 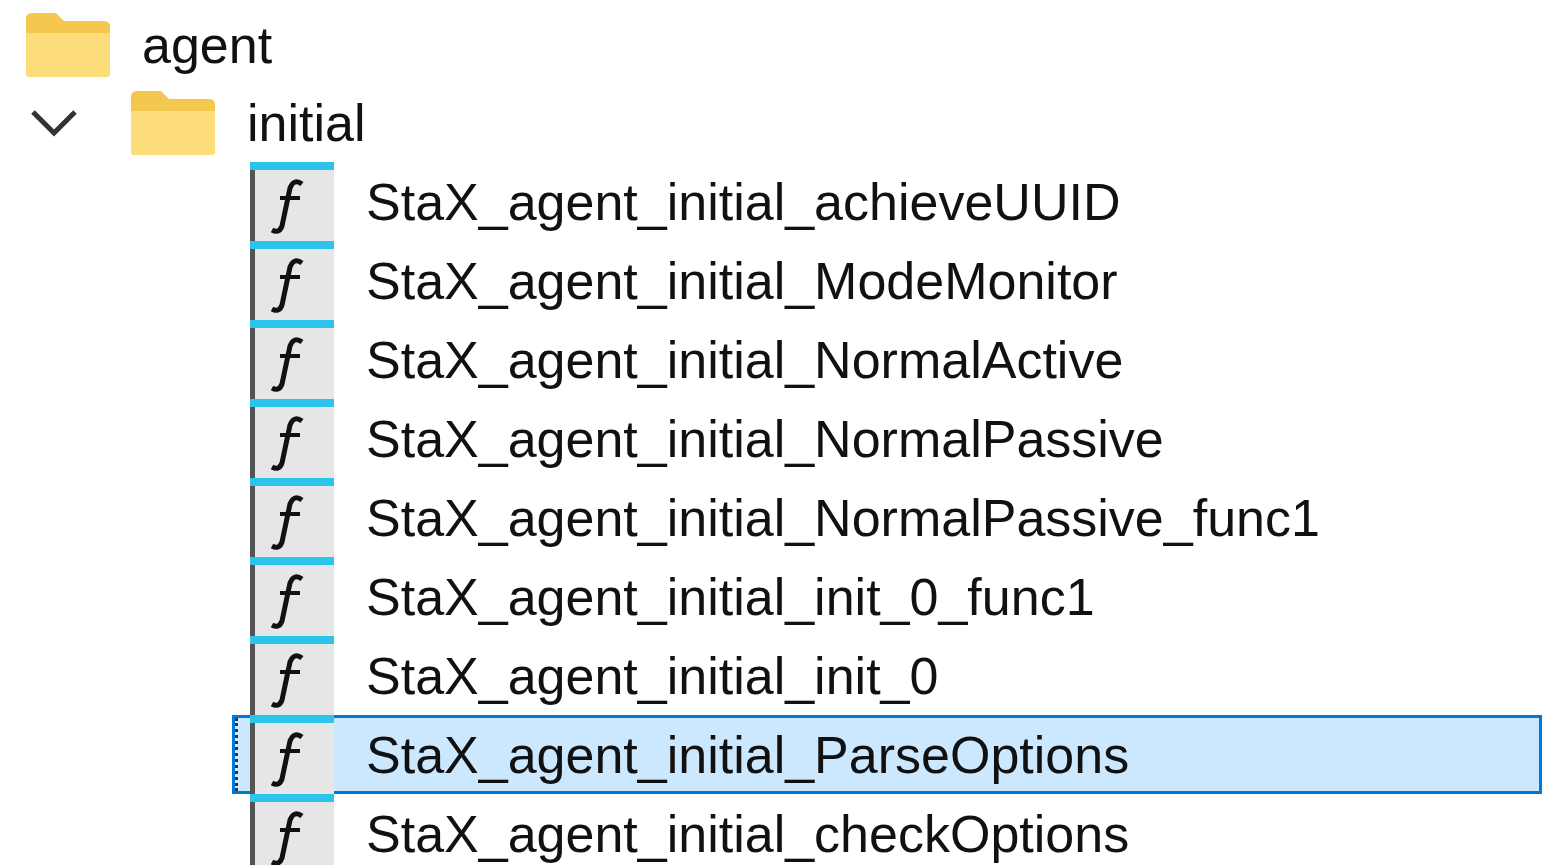 I want to click on tree-item: StaX_agent_initial_ParseOptions, so click(x=887, y=754).